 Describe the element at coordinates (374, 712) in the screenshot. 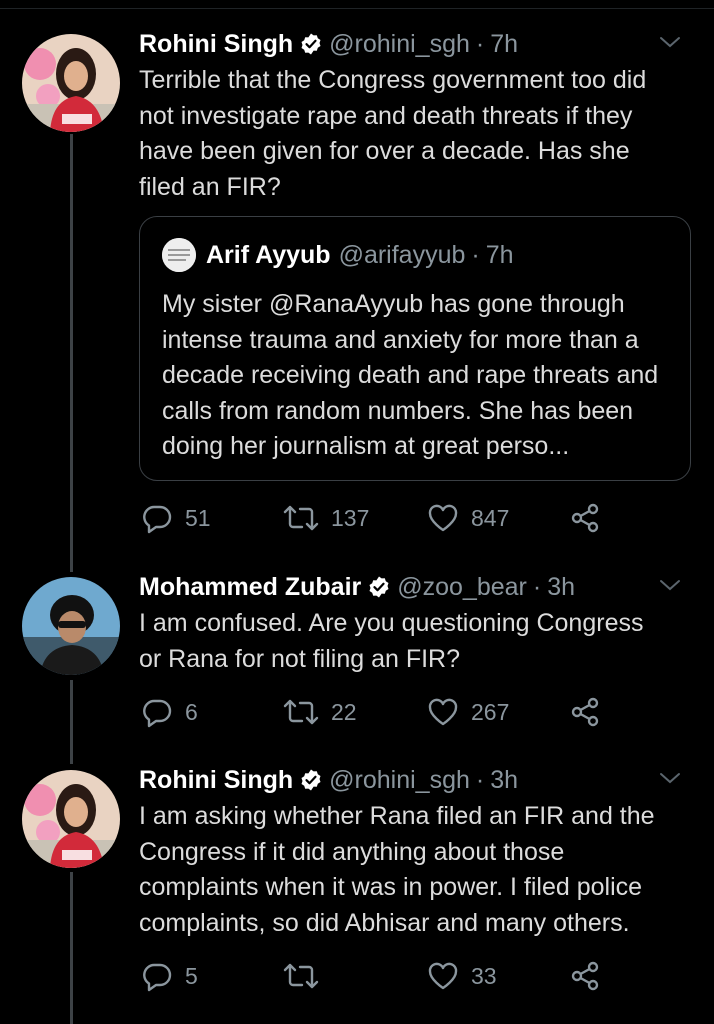

I see `tweet-actions: 6 22 267` at that location.